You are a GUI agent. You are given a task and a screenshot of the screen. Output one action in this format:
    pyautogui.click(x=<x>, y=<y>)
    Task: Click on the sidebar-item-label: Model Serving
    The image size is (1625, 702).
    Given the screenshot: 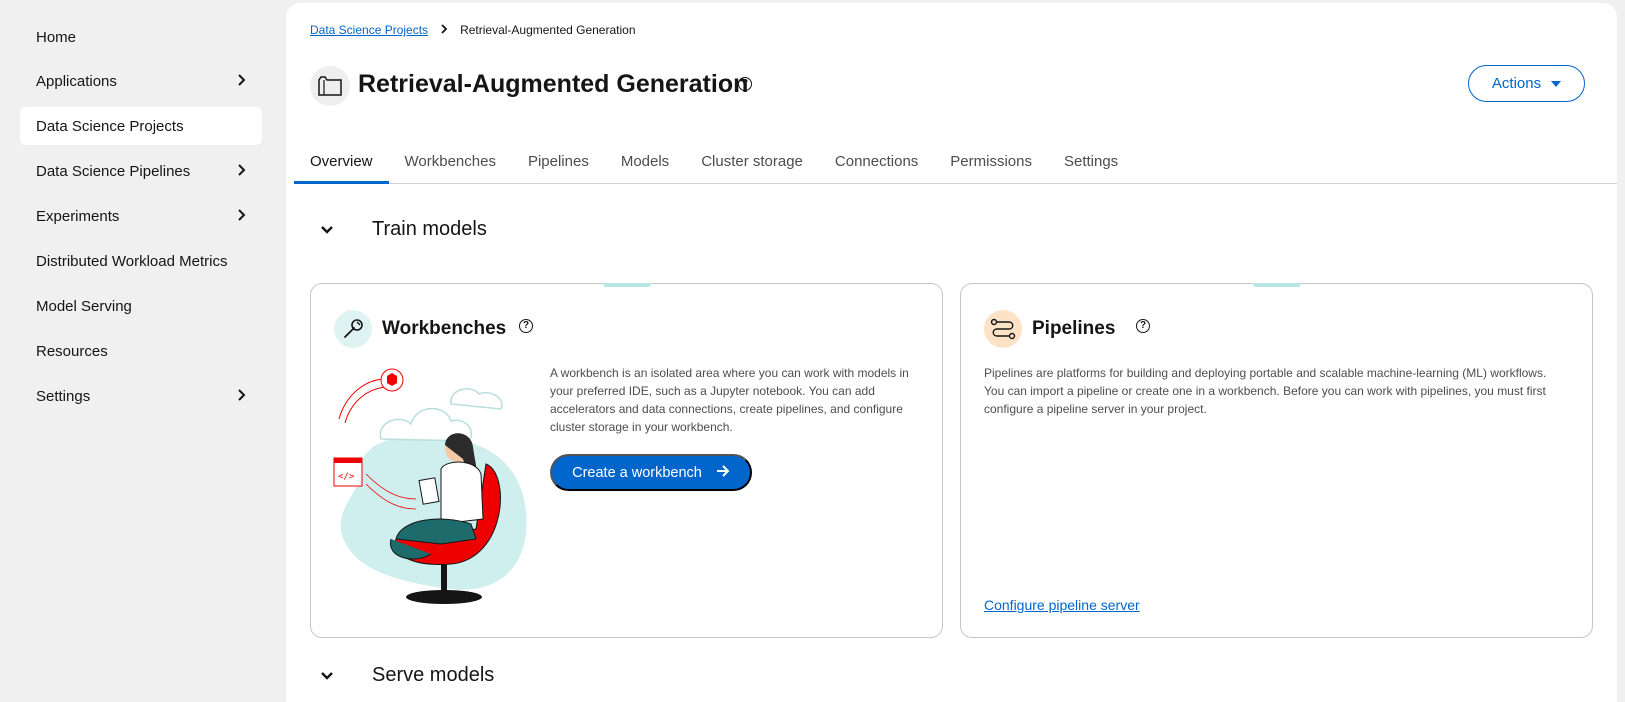 What is the action you would take?
    pyautogui.click(x=84, y=306)
    